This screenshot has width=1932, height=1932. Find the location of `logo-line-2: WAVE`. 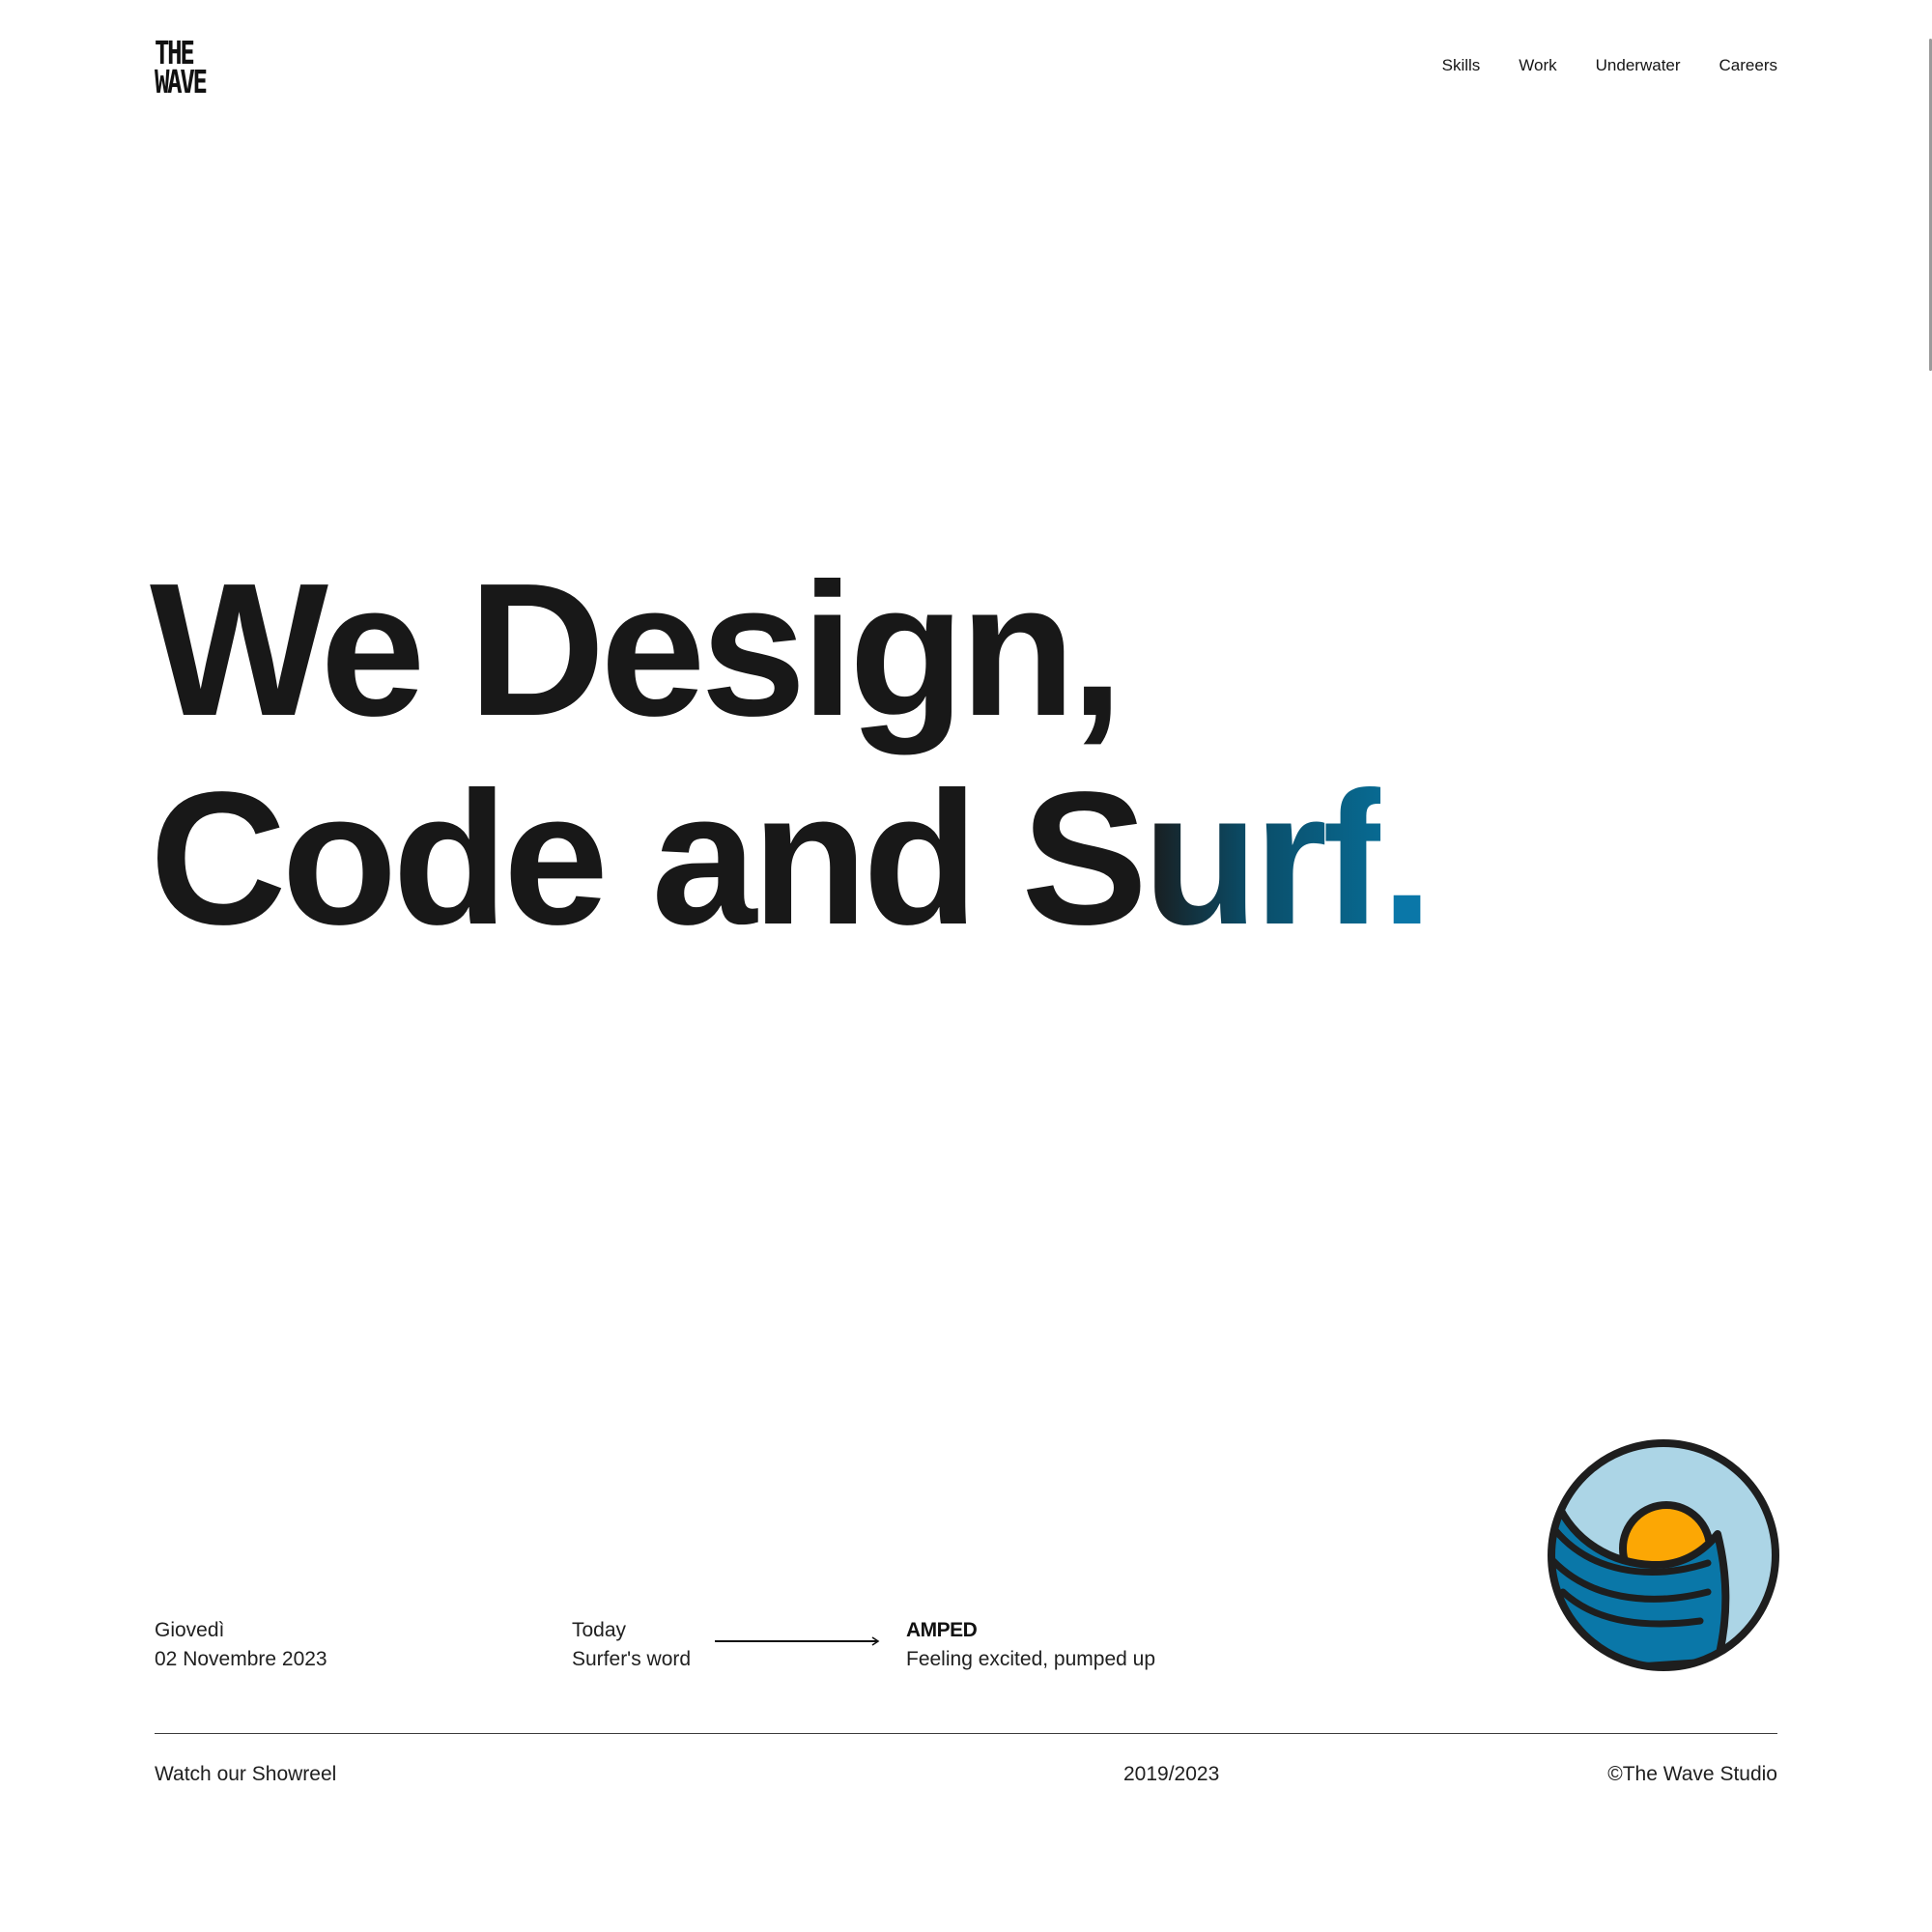

logo-line-2: WAVE is located at coordinates (181, 81).